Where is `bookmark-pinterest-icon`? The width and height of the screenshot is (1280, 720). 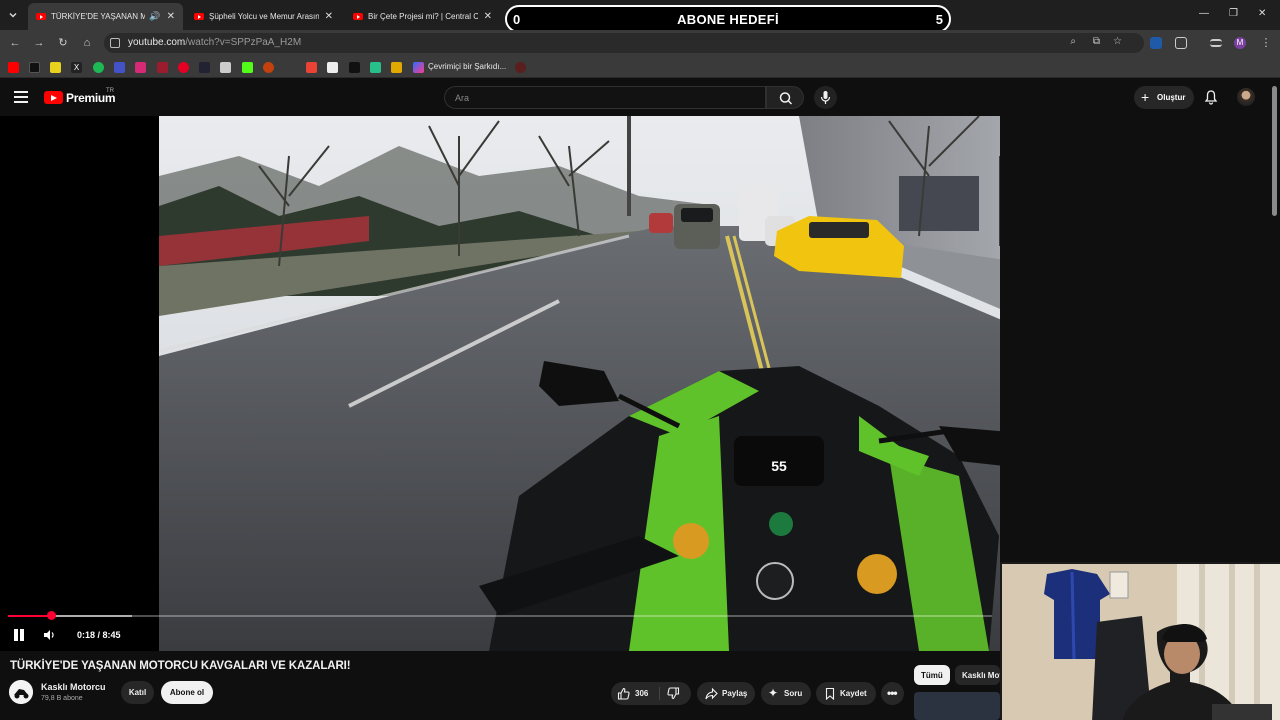 bookmark-pinterest-icon is located at coordinates (183, 67).